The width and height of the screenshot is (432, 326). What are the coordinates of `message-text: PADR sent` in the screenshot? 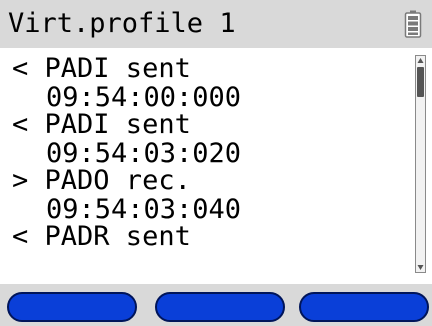 It's located at (117, 236).